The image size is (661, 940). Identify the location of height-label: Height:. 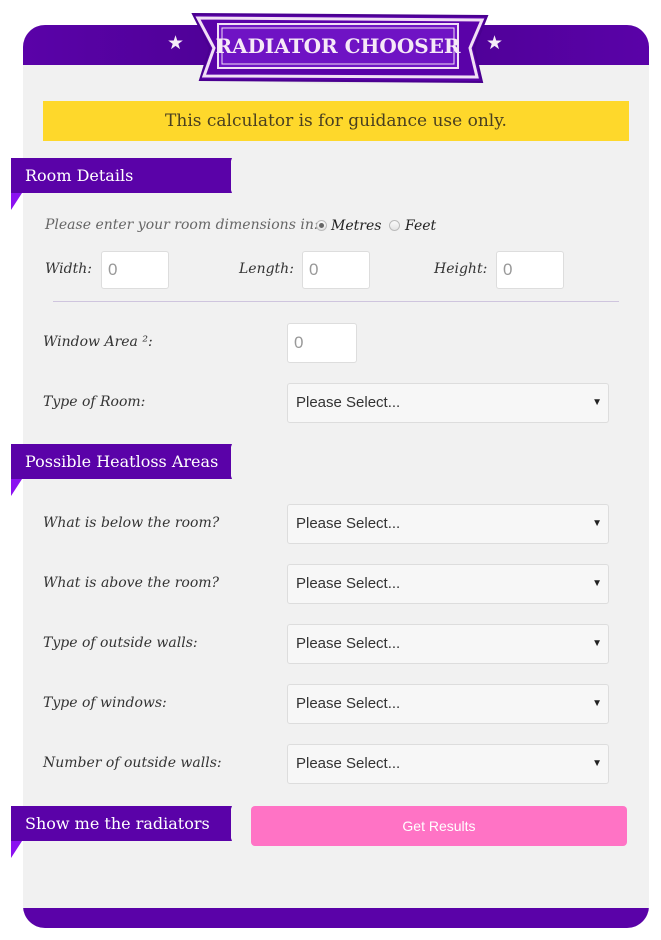
(461, 269).